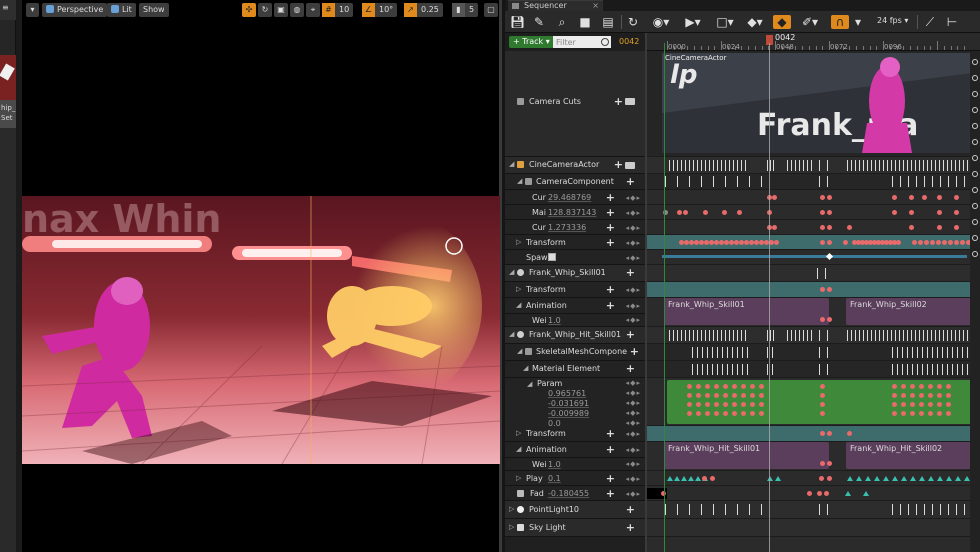  Describe the element at coordinates (568, 413) in the screenshot. I see `param-value-b: -0.009989` at that location.